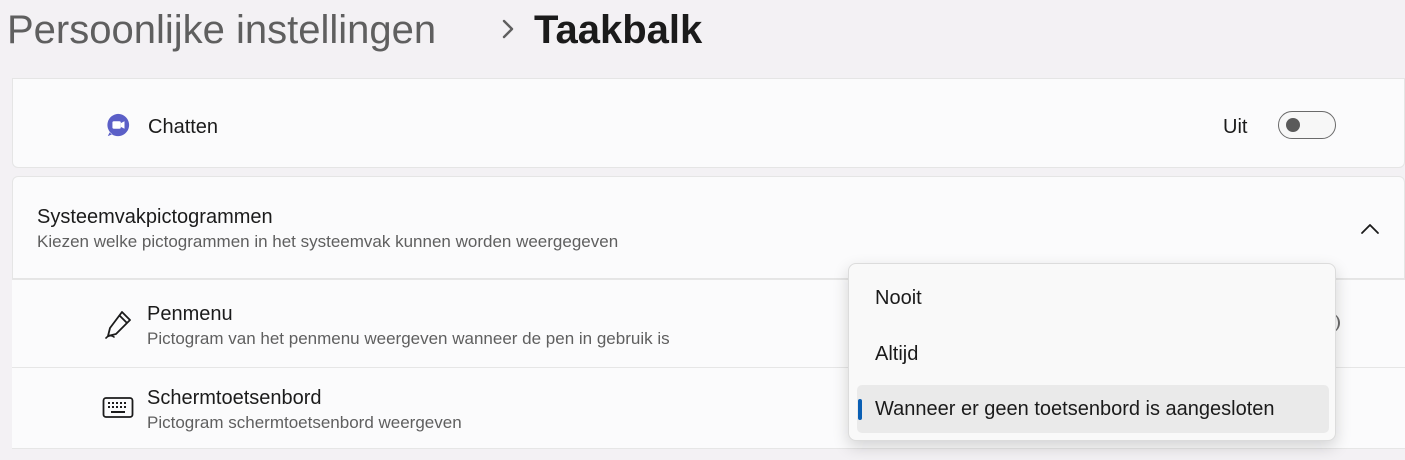 This screenshot has width=1405, height=460. I want to click on toggle-knob, so click(1293, 125).